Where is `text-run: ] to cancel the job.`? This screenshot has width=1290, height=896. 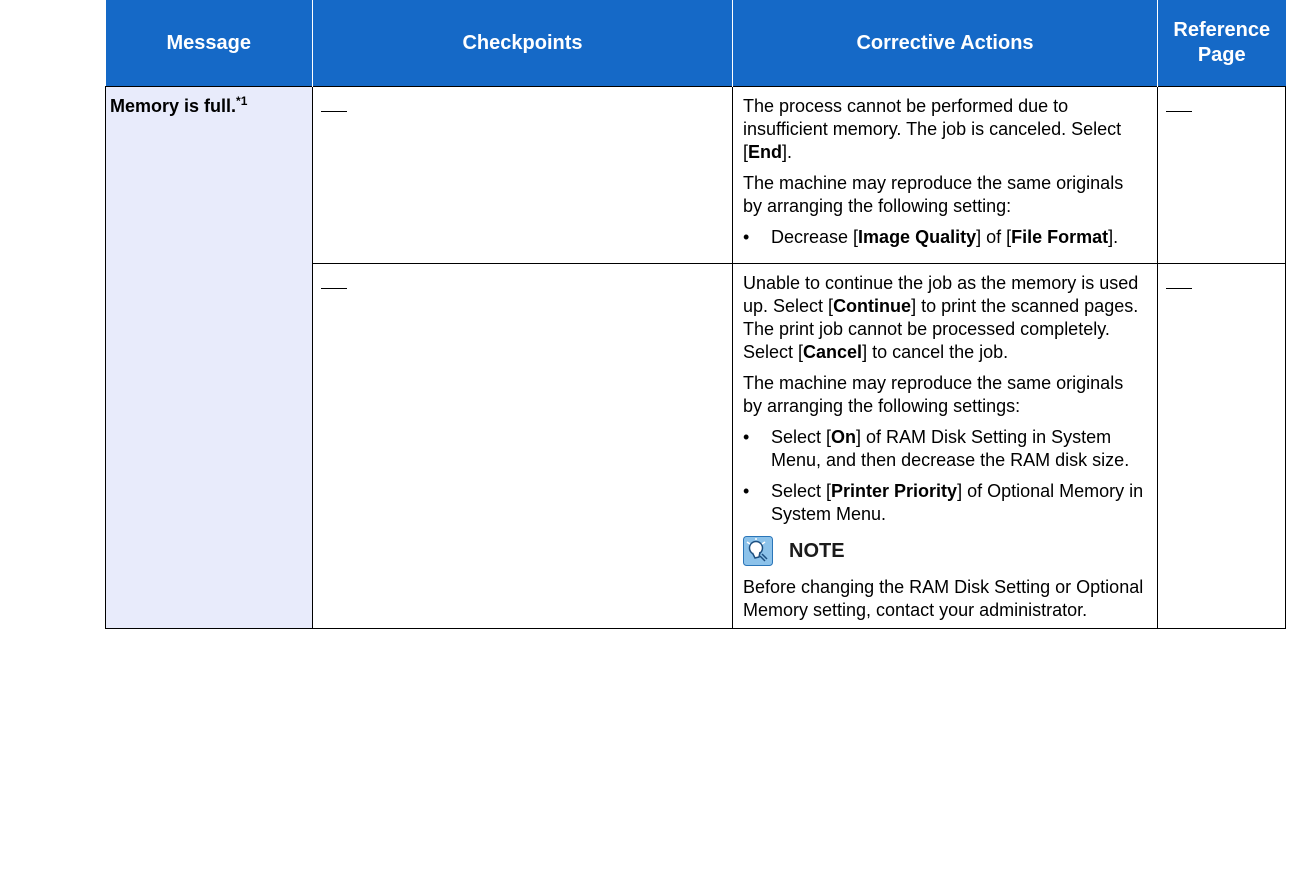
text-run: ] to cancel the job. is located at coordinates (935, 352).